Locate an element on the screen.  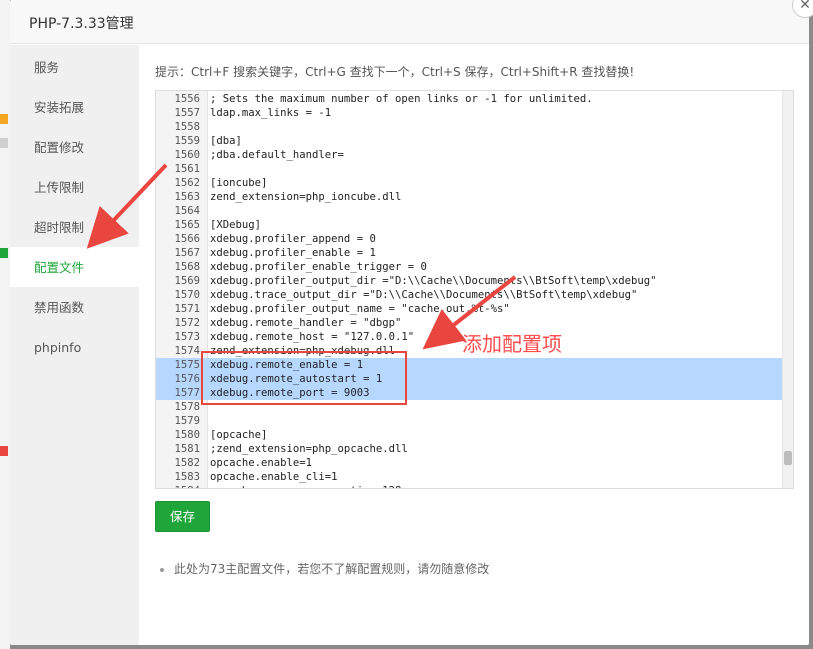
line-text: [ioncube] is located at coordinates (239, 183).